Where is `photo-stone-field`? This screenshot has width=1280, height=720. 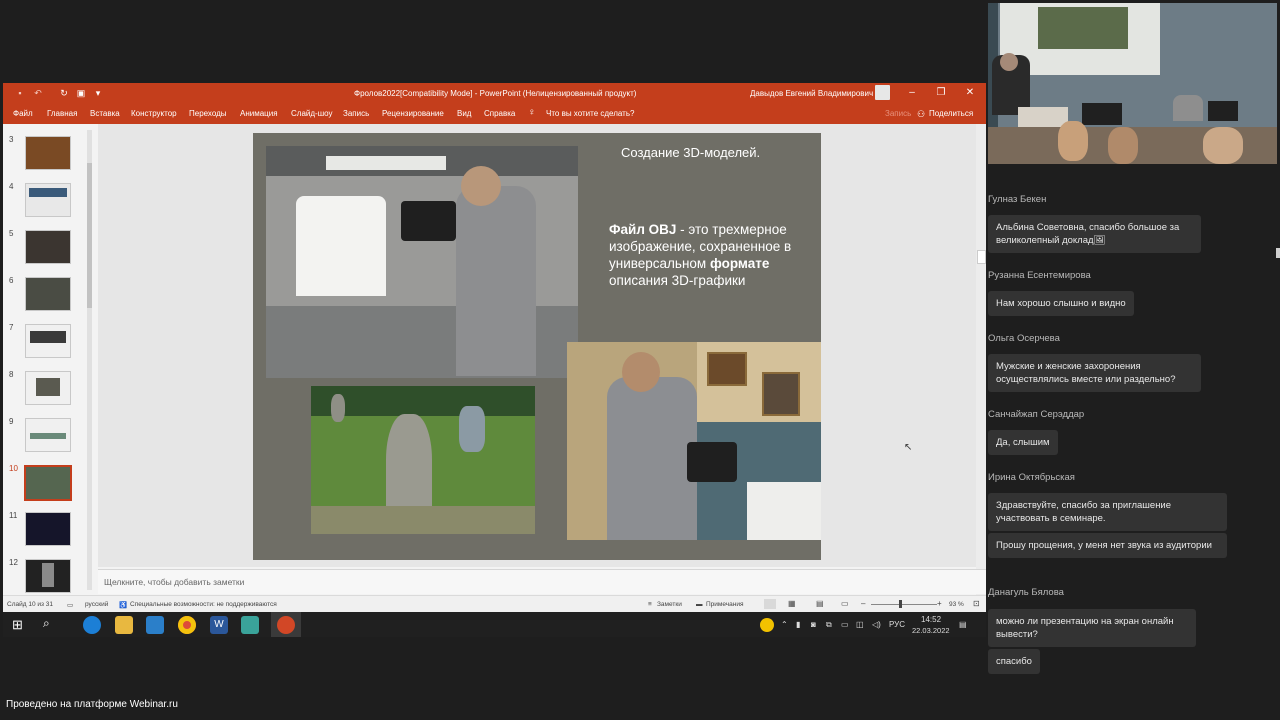
photo-stone-field is located at coordinates (423, 460).